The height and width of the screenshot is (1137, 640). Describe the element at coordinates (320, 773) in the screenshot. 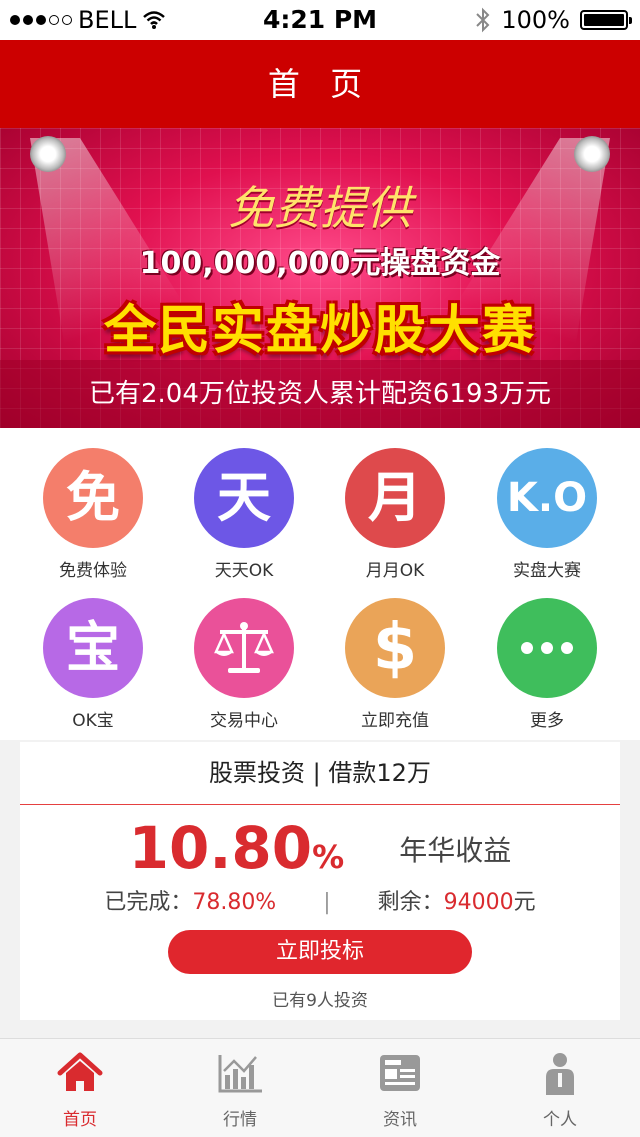

I see `product-title: 股票投资 | 借款12万` at that location.